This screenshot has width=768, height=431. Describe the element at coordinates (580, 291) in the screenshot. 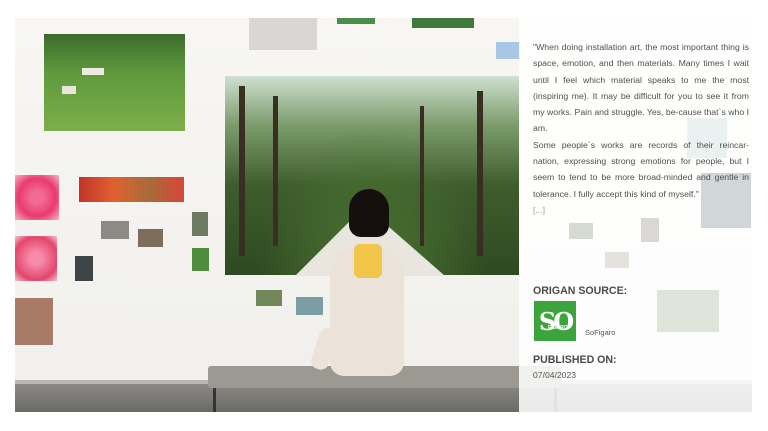

I see `source-heading: ORIGAN SOURCE:` at that location.